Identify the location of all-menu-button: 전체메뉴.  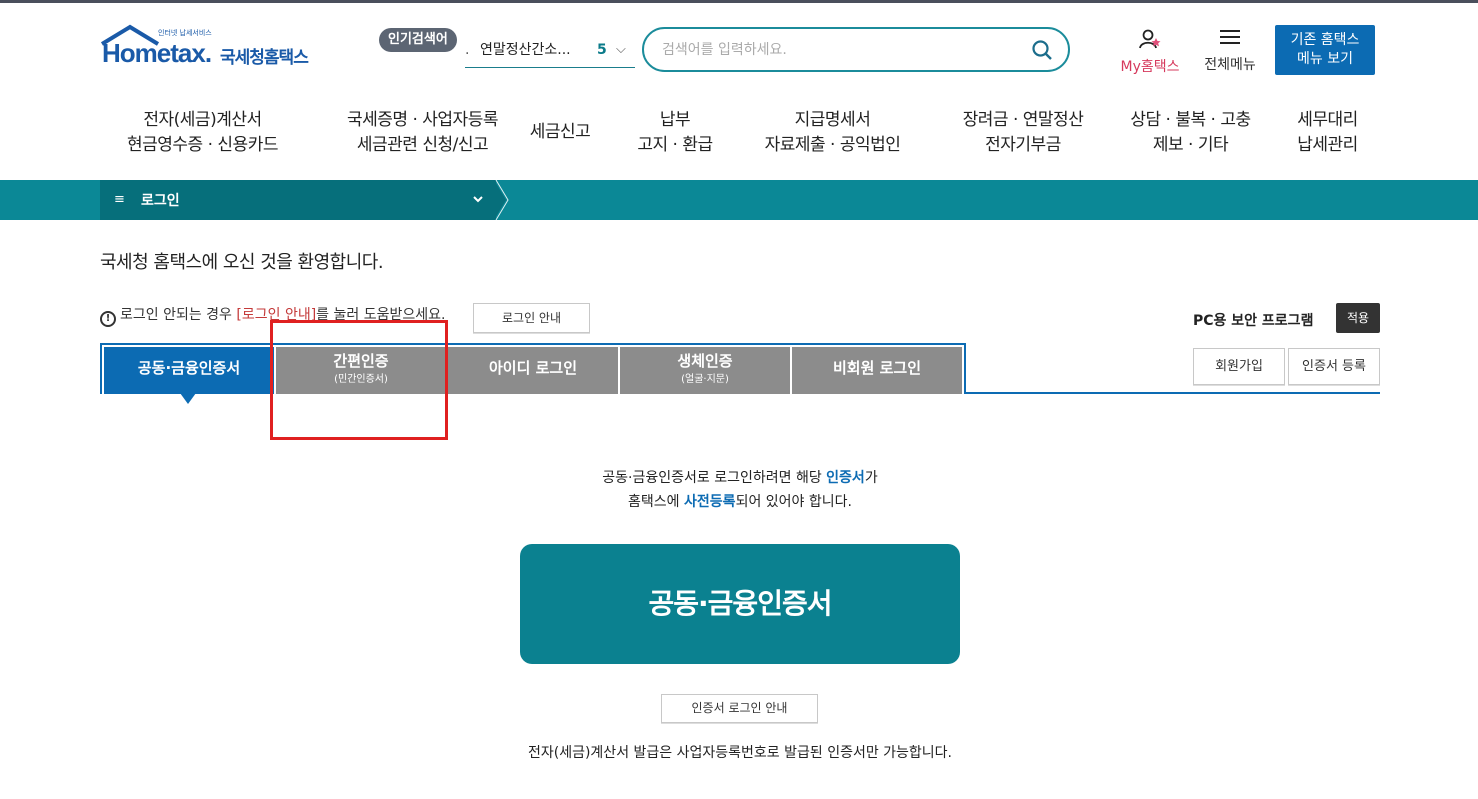
(1230, 51).